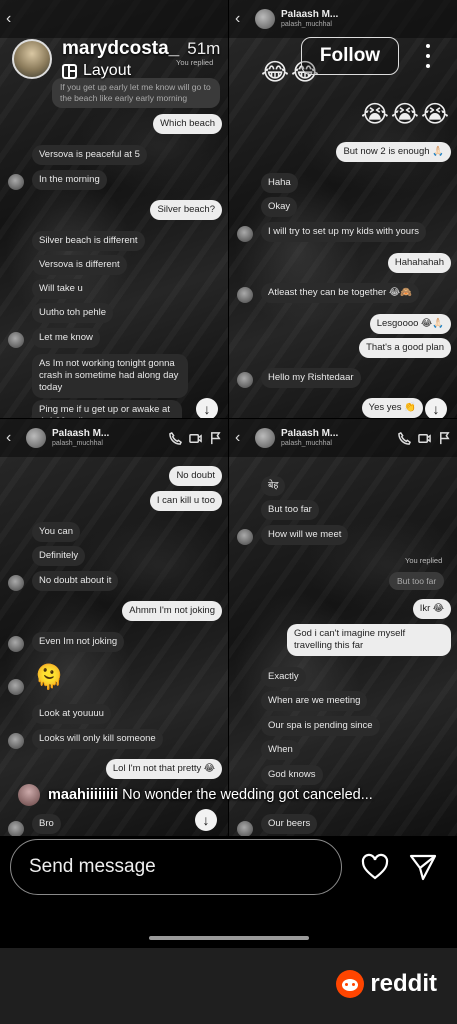 The image size is (457, 1024). I want to click on layout-icon, so click(69, 71).